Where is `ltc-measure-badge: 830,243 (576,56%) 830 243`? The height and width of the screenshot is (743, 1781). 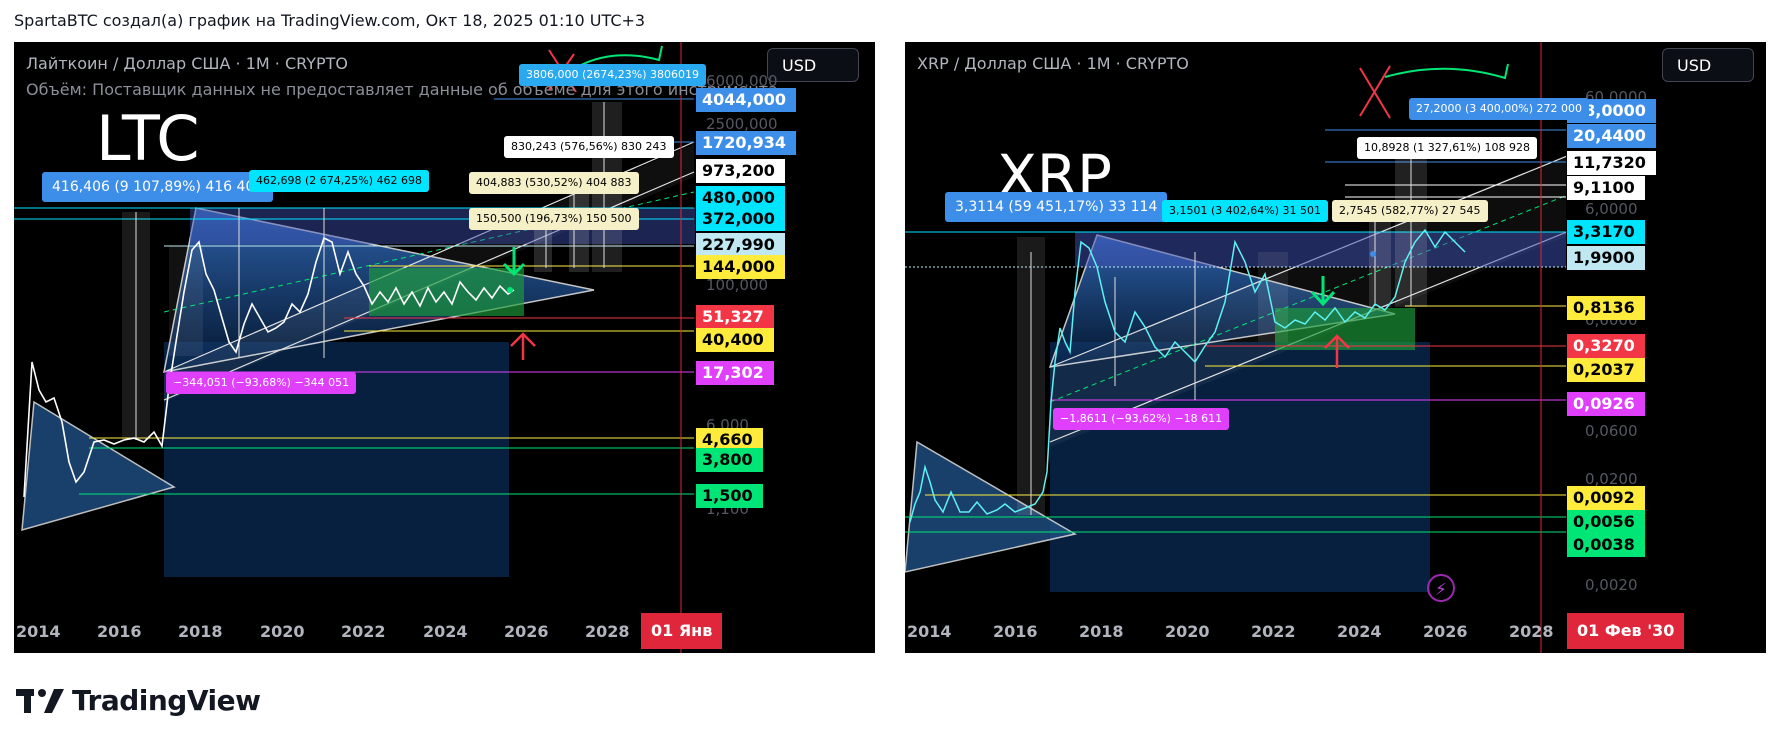 ltc-measure-badge: 830,243 (576,56%) 830 243 is located at coordinates (589, 147).